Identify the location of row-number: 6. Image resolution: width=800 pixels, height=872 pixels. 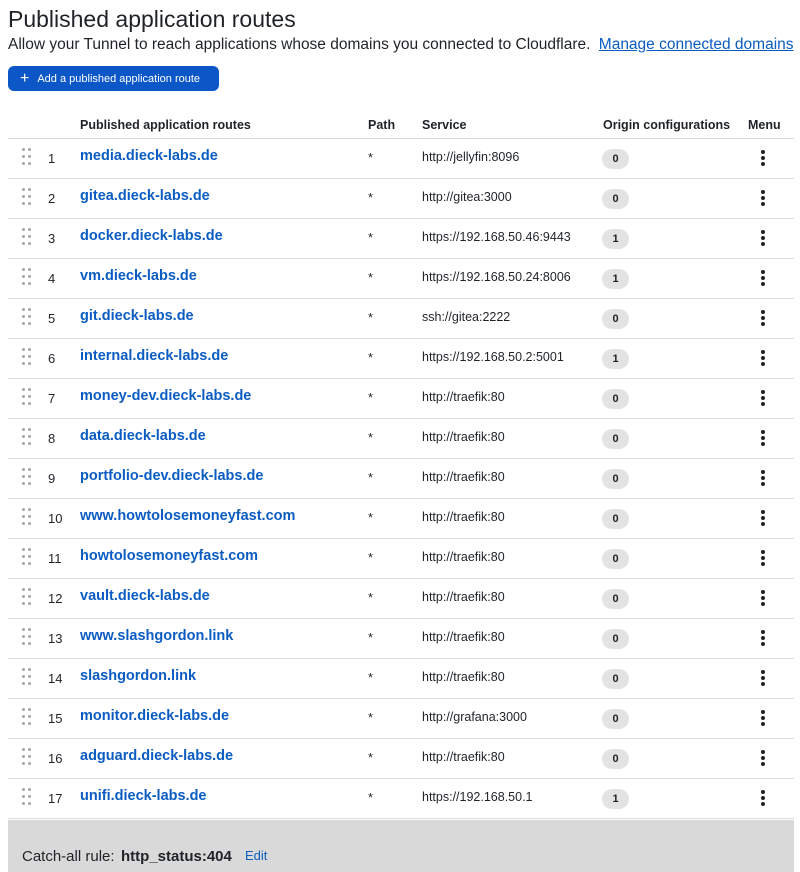
(52, 358).